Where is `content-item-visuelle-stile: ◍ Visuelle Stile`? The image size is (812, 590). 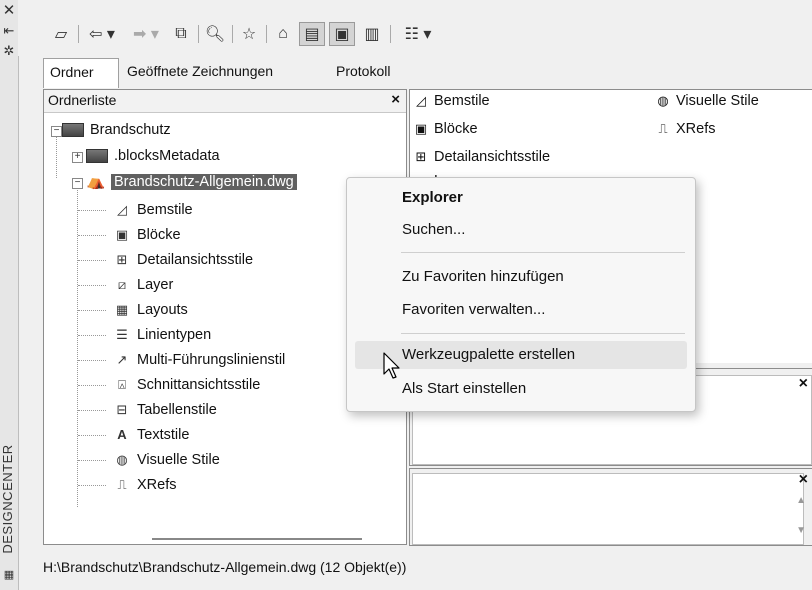
content-item-visuelle-stile: ◍ Visuelle Stile is located at coordinates (706, 101).